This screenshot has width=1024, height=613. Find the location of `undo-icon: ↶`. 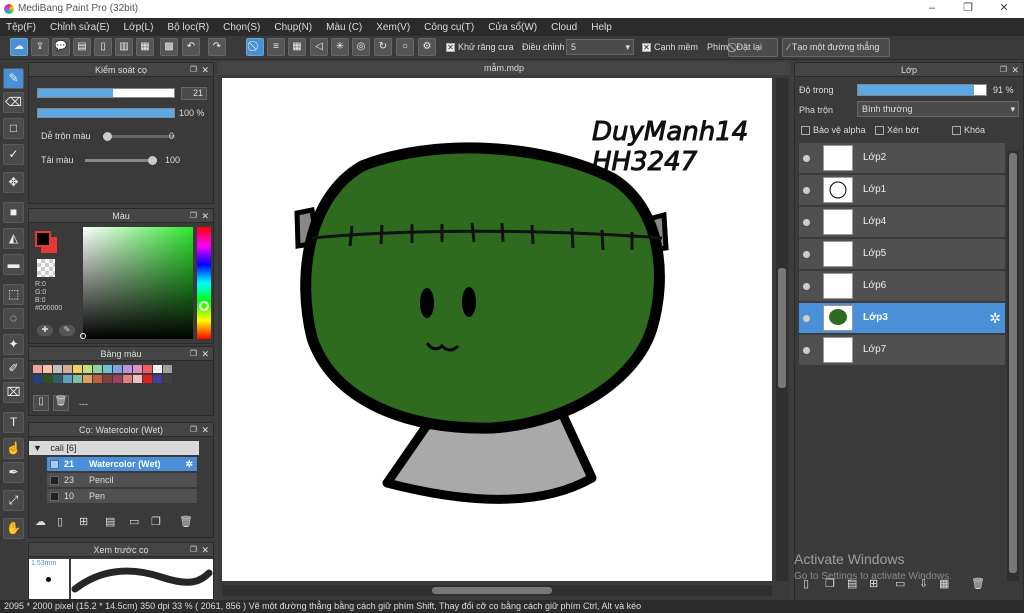

undo-icon: ↶ is located at coordinates (191, 47).